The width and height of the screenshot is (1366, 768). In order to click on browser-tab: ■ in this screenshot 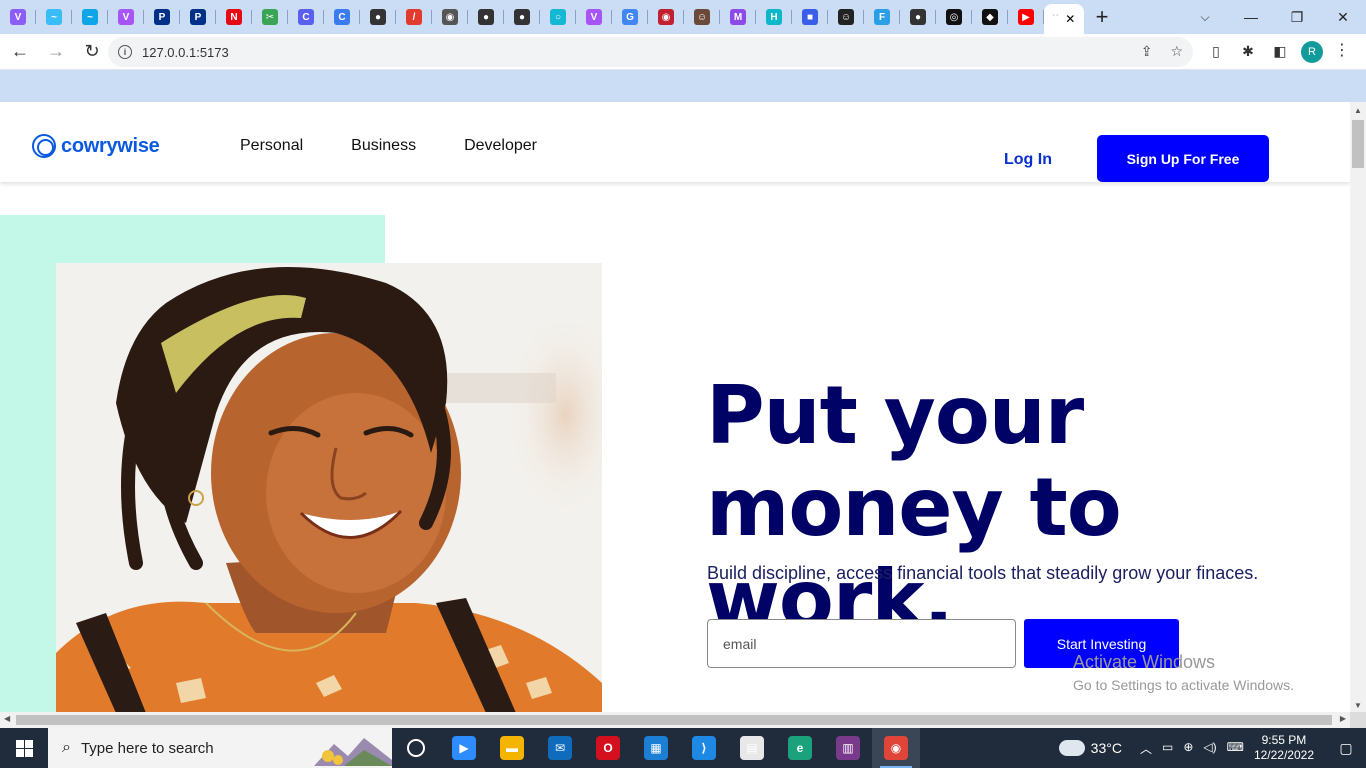, I will do `click(810, 17)`.